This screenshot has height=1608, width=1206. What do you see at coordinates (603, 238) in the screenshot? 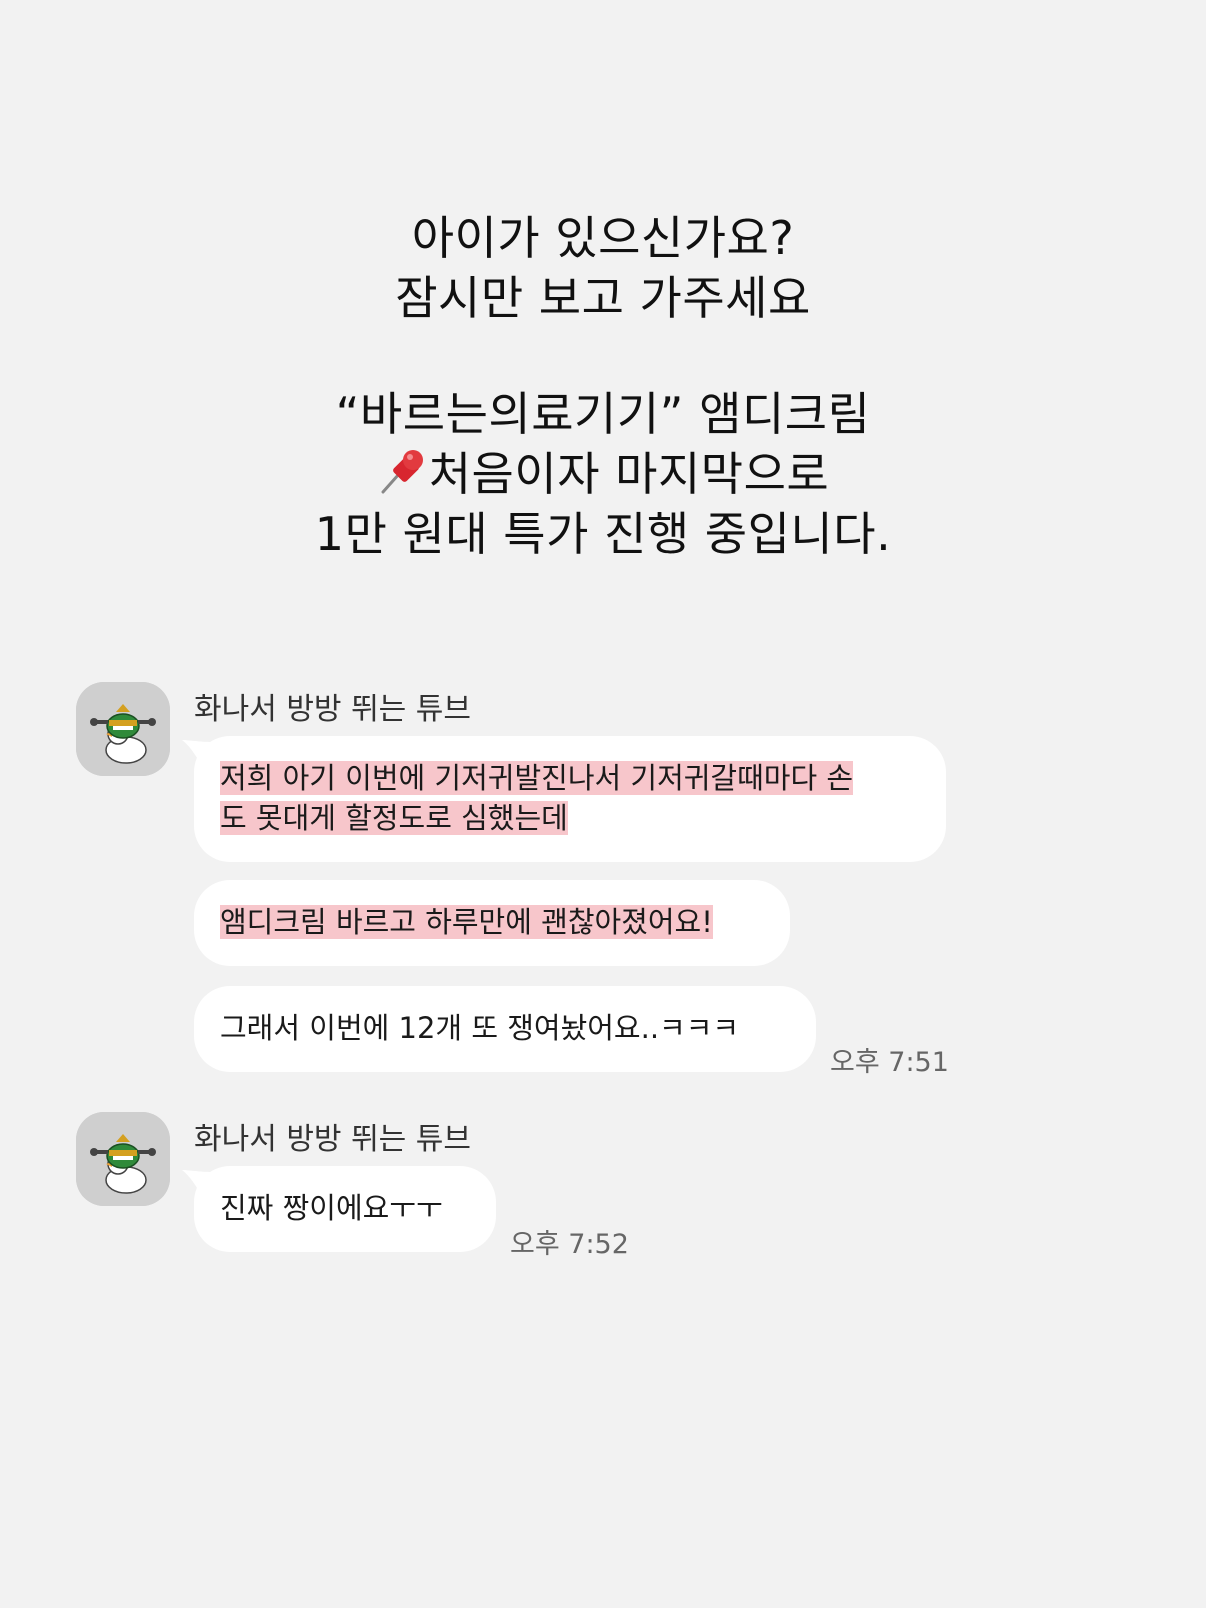
I see `headline-line-1: 아이가 있으신가요?` at bounding box center [603, 238].